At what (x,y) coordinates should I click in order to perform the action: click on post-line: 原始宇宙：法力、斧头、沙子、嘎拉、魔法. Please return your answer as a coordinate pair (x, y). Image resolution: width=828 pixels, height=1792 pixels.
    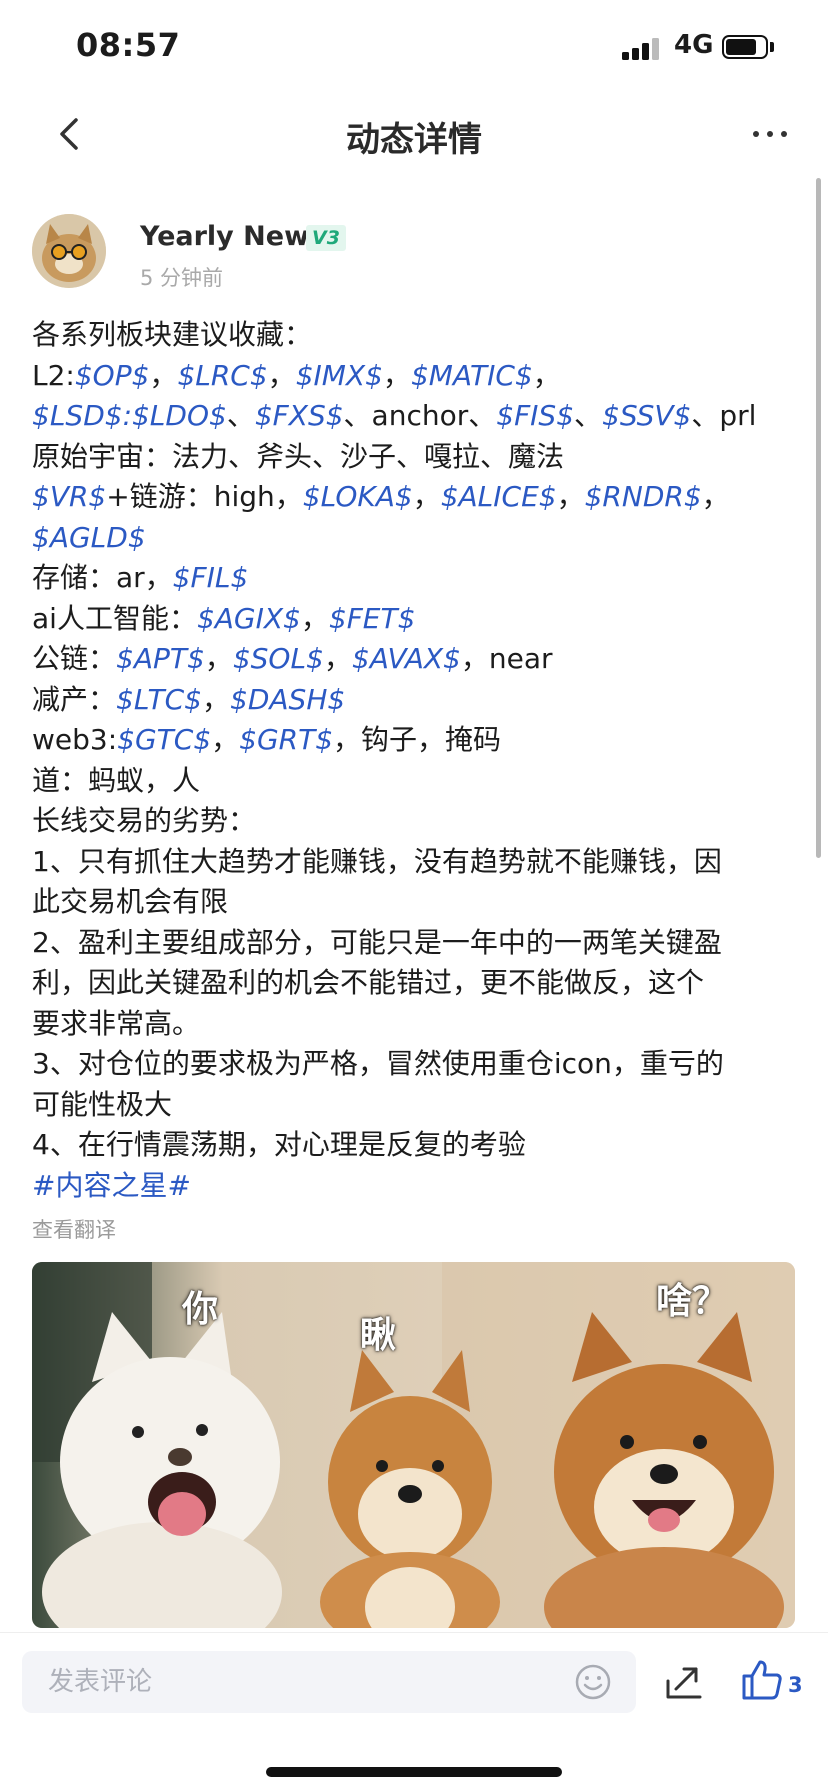
    Looking at the image, I should click on (417, 457).